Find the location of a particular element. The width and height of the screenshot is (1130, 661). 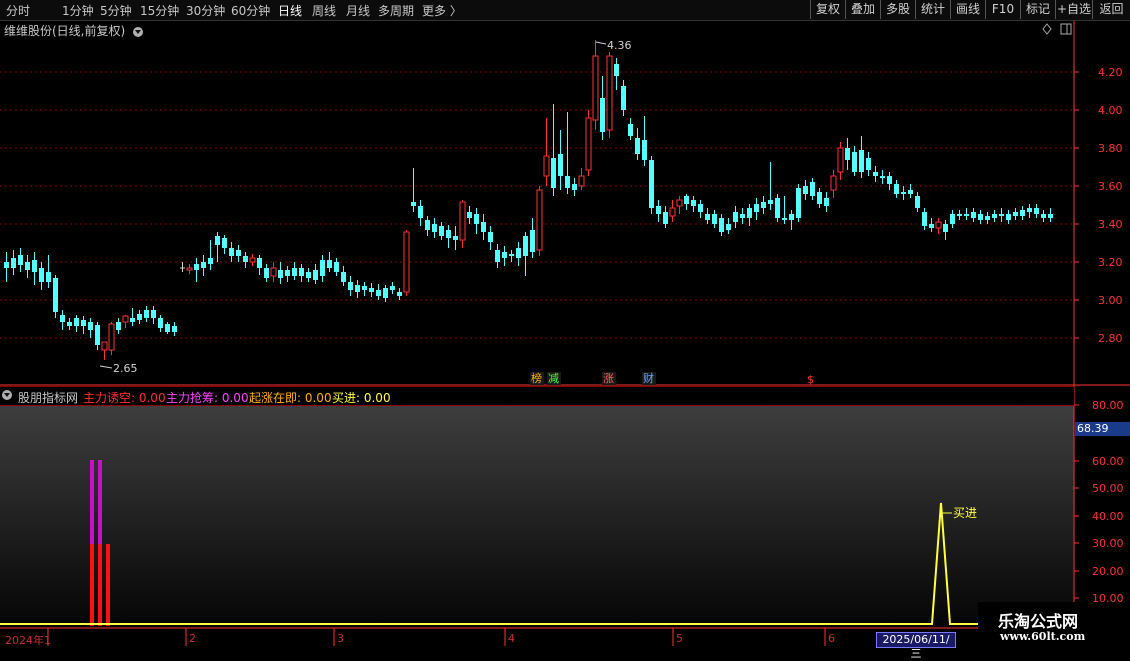

time-label-jan: 2024年1 is located at coordinates (28, 640).